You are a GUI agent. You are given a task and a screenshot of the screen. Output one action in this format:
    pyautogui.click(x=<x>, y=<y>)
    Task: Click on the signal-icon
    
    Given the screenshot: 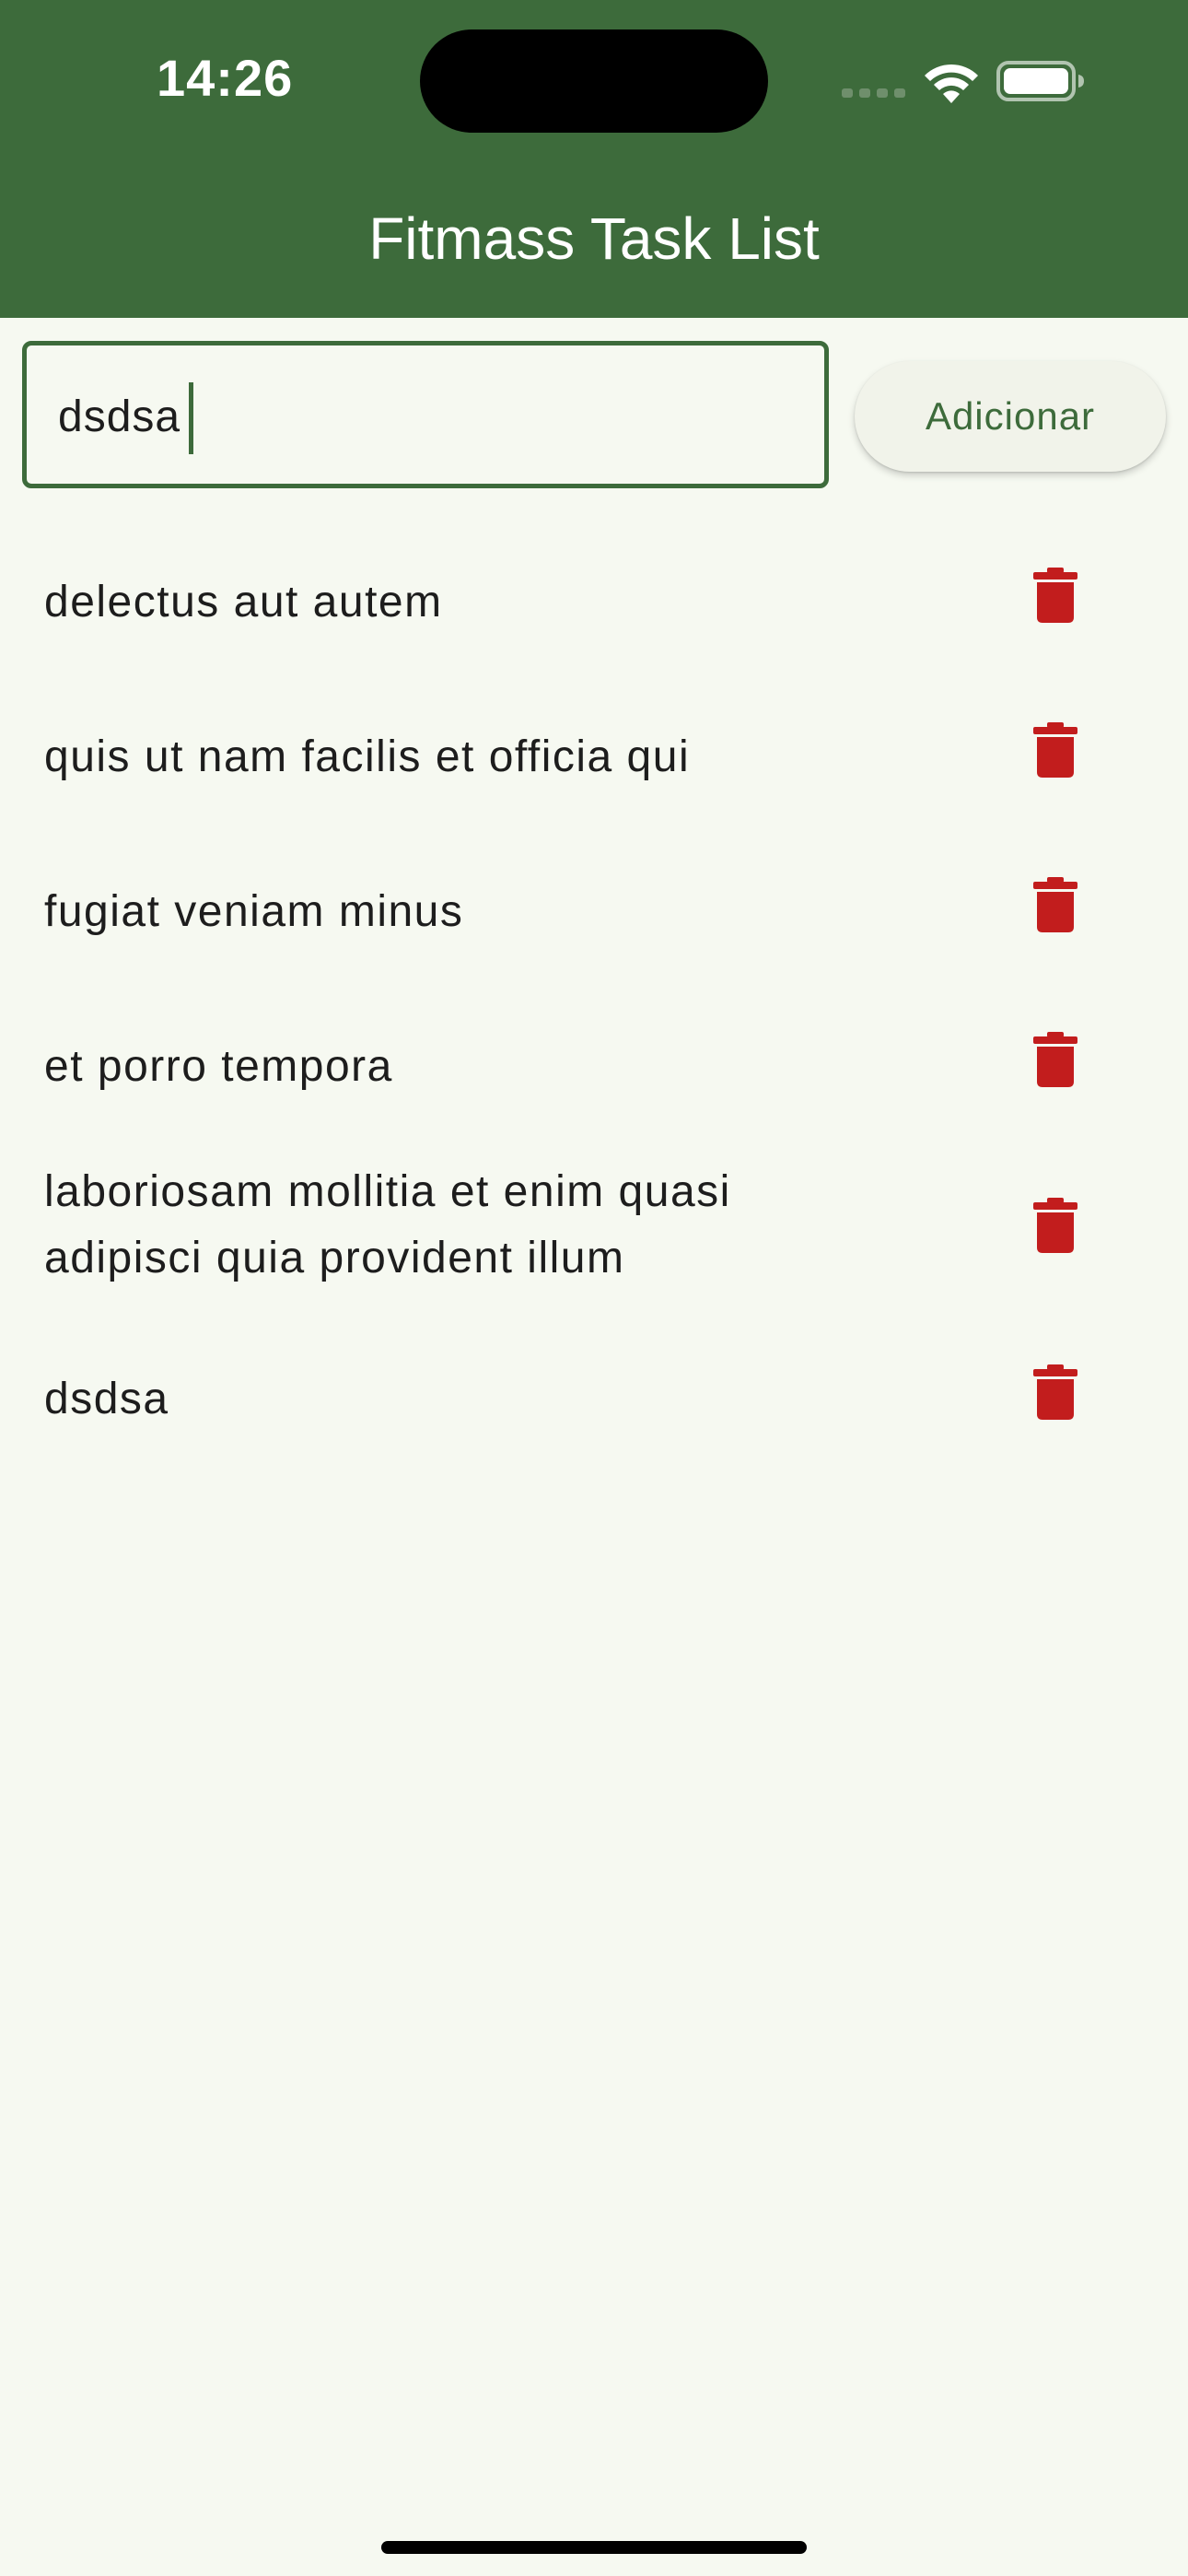 What is the action you would take?
    pyautogui.click(x=873, y=93)
    